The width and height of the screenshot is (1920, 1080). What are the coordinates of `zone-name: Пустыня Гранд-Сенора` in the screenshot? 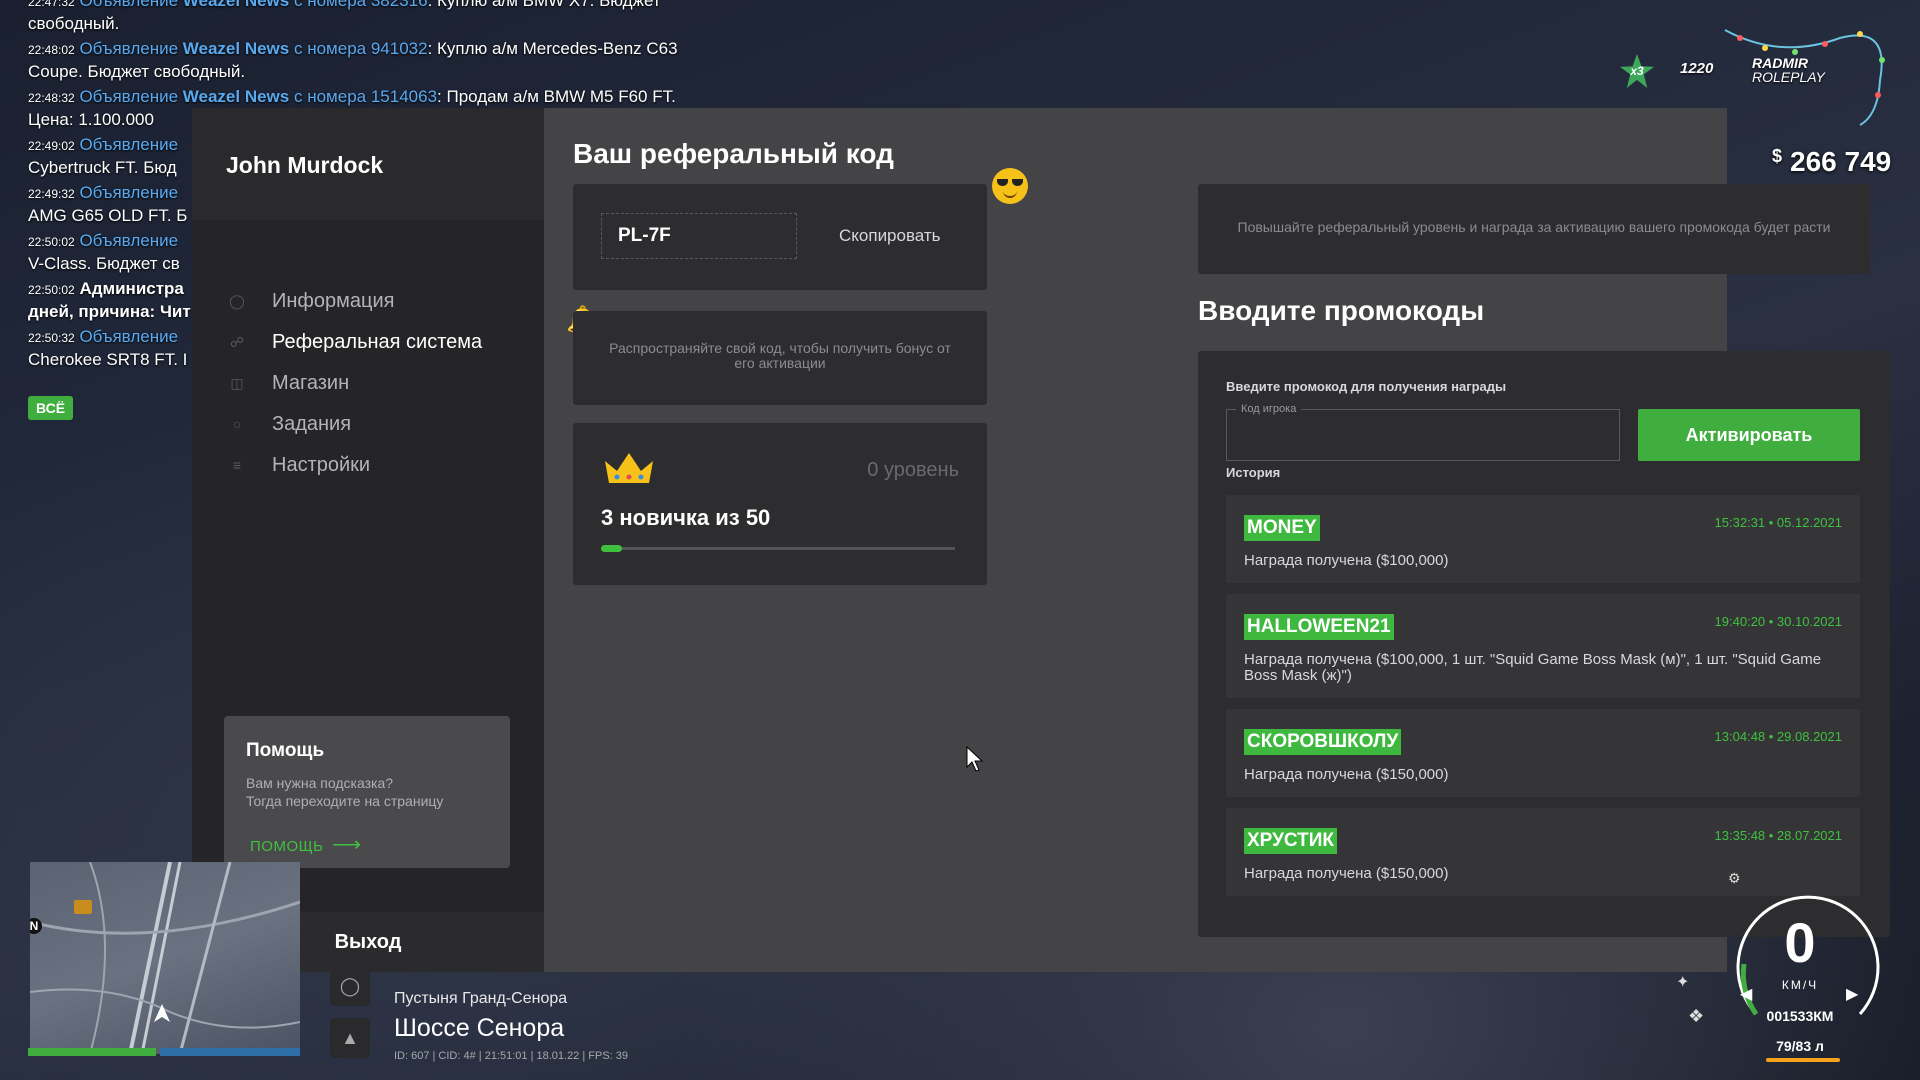 It's located at (481, 998).